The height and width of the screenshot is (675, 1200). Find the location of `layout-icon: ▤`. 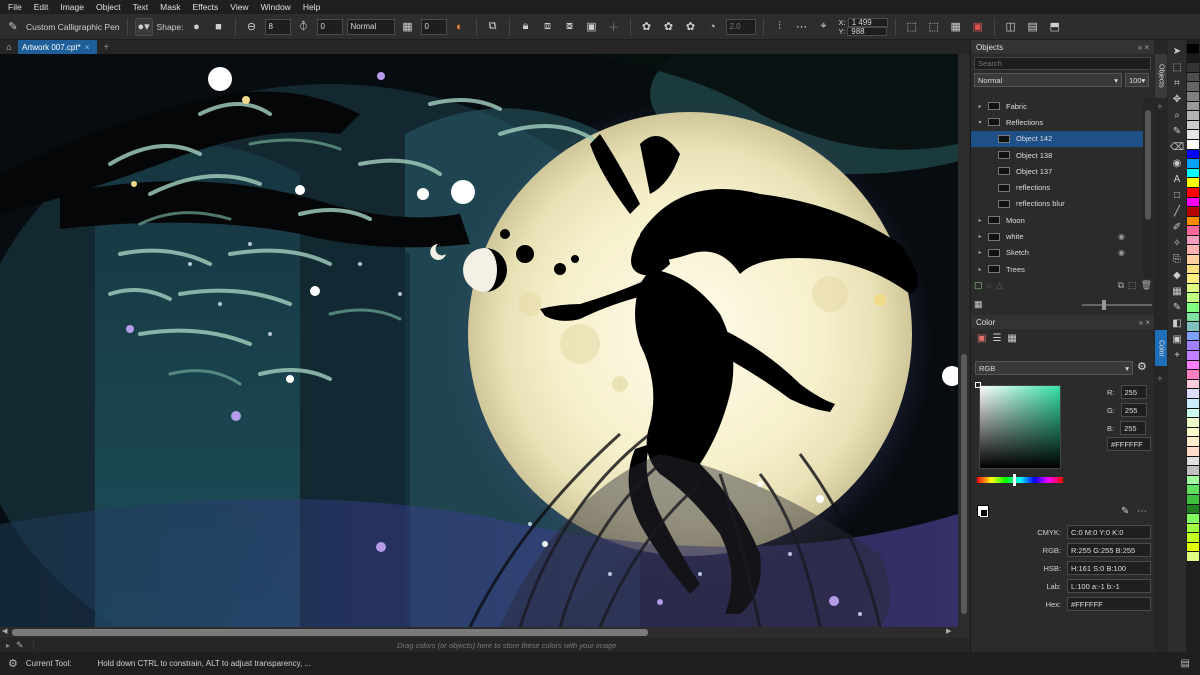

layout-icon: ▤ is located at coordinates (1033, 27).